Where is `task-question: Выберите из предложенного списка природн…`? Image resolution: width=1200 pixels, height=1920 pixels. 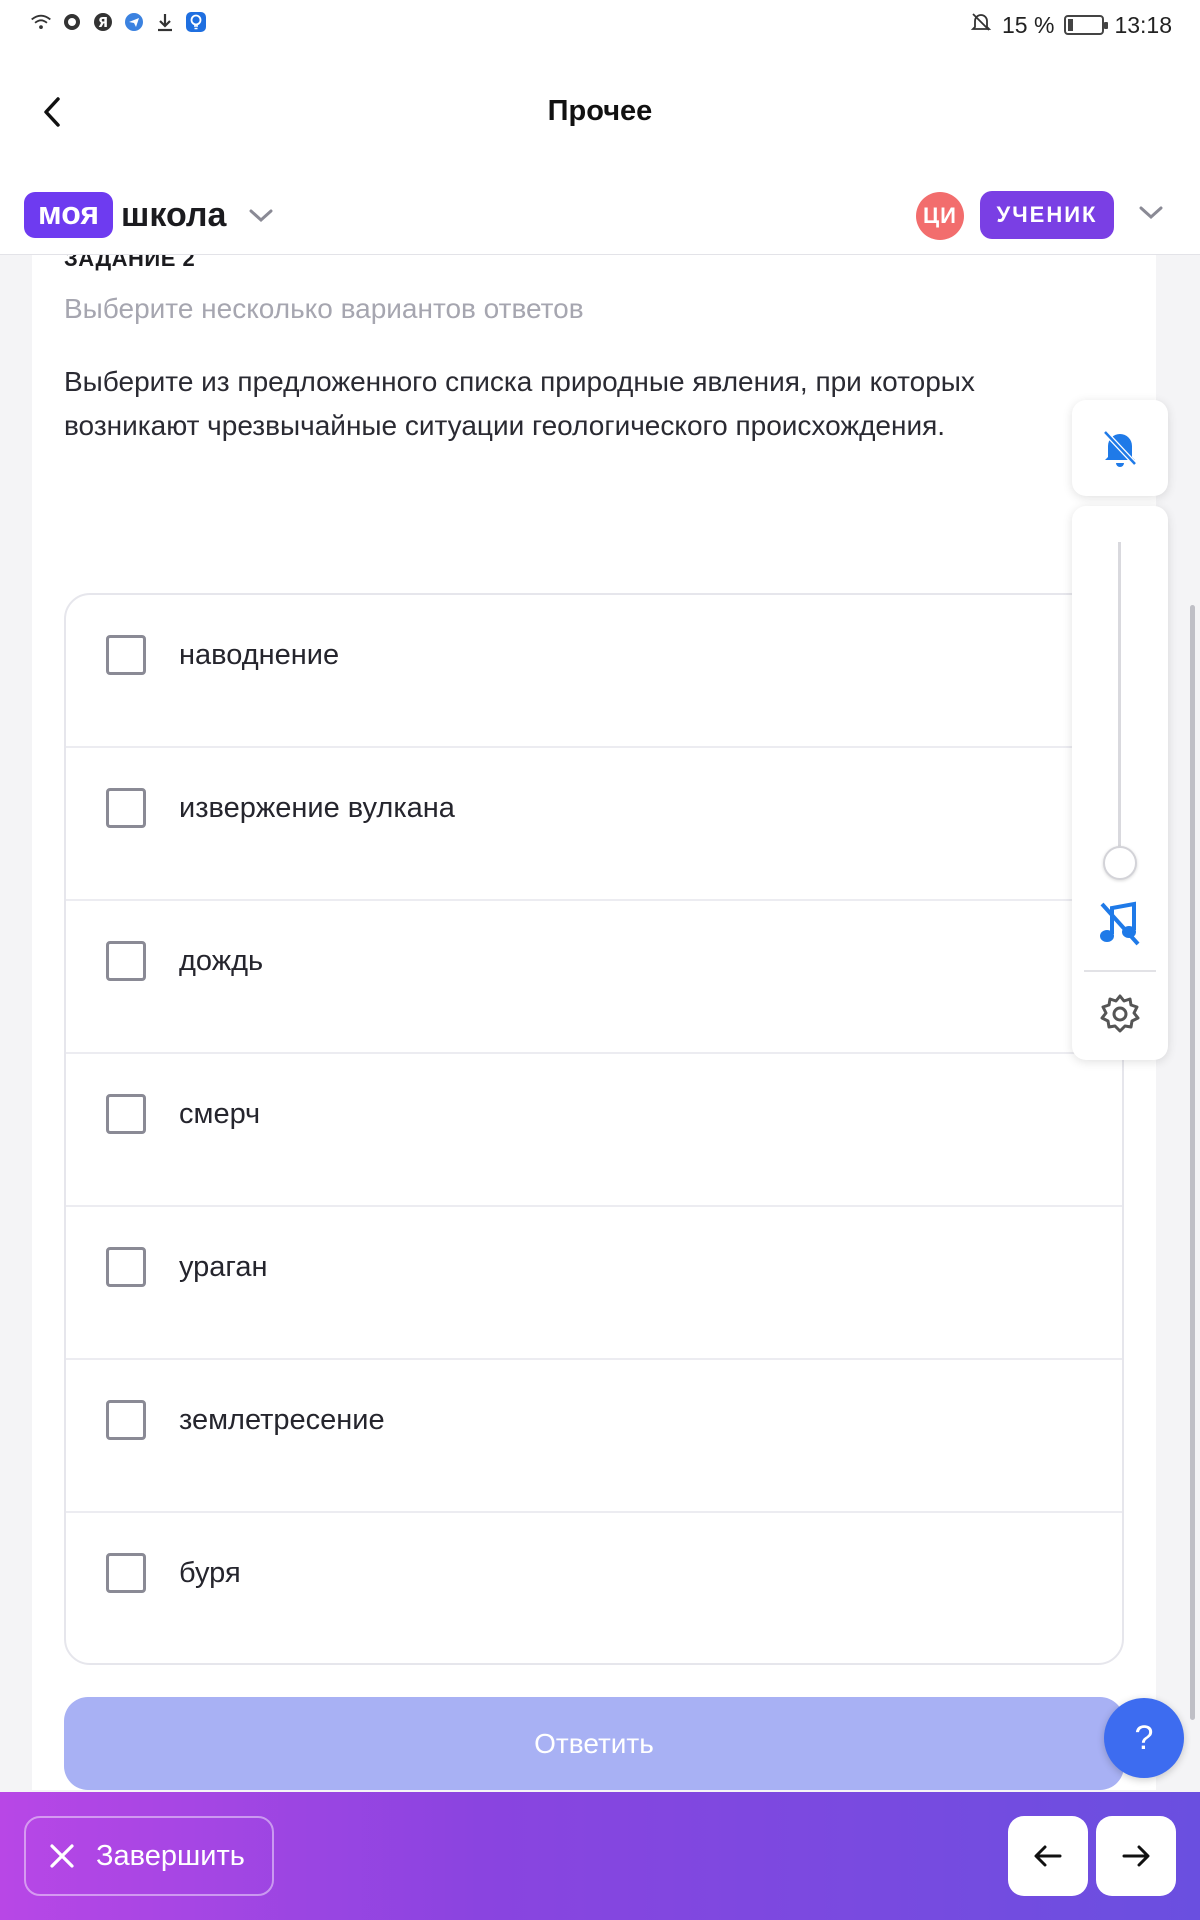 task-question: Выберите из предложенного списка природн… is located at coordinates (519, 403).